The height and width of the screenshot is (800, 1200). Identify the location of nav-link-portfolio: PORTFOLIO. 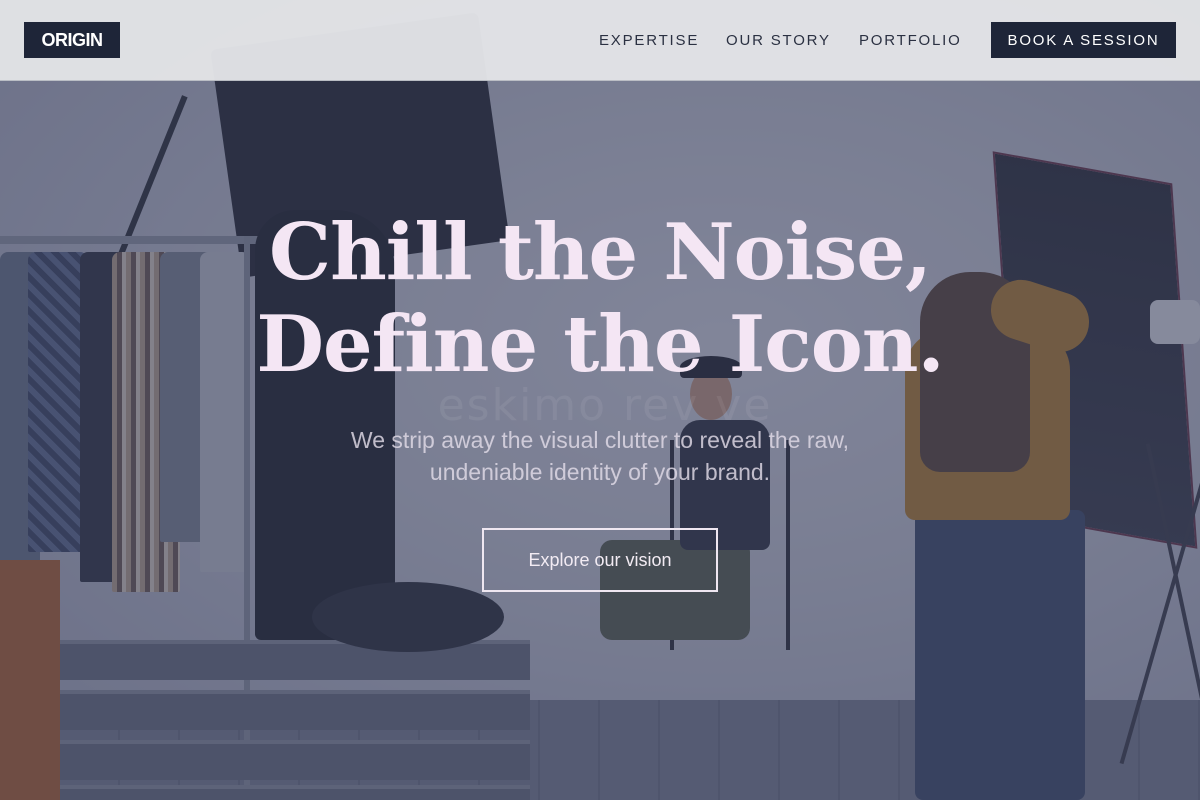
(910, 40).